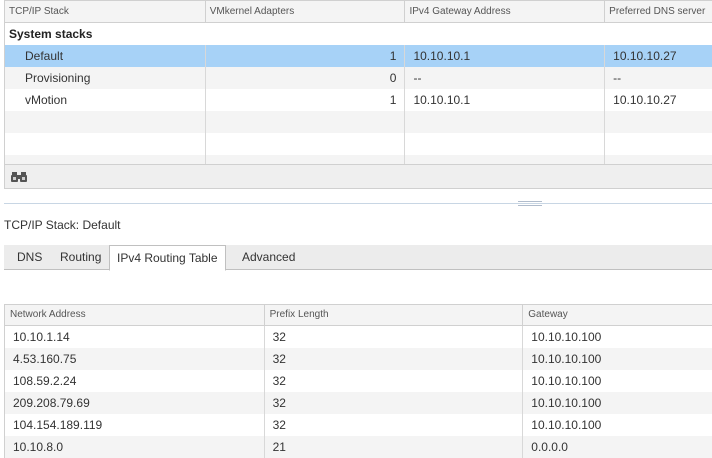  Describe the element at coordinates (135, 425) in the screenshot. I see `route-network: 104.154.189.119` at that location.